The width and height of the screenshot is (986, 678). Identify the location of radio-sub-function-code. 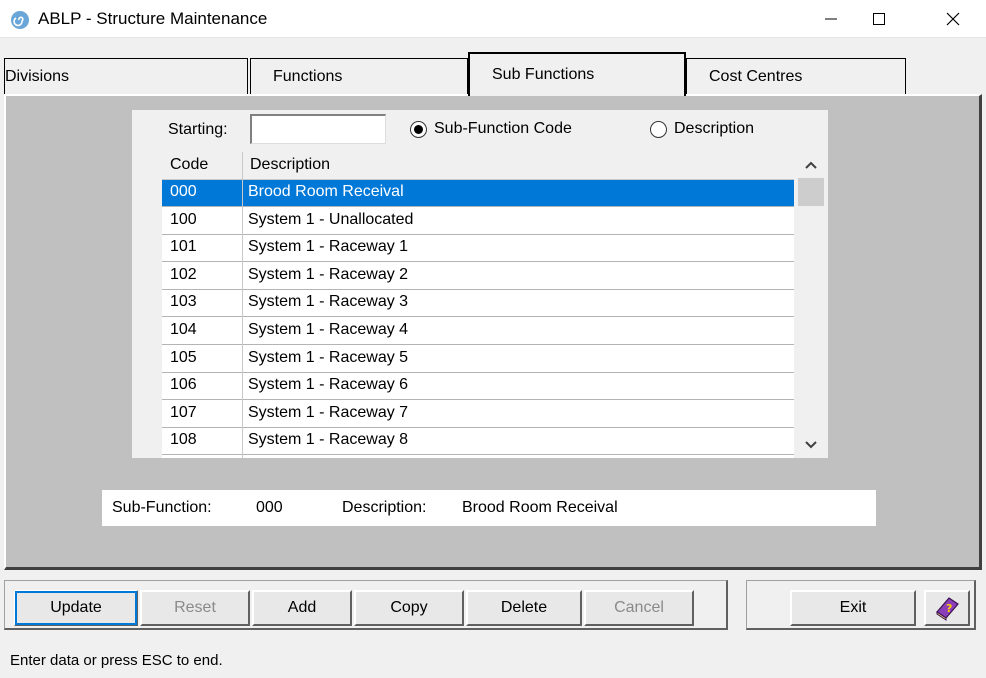
(418, 129).